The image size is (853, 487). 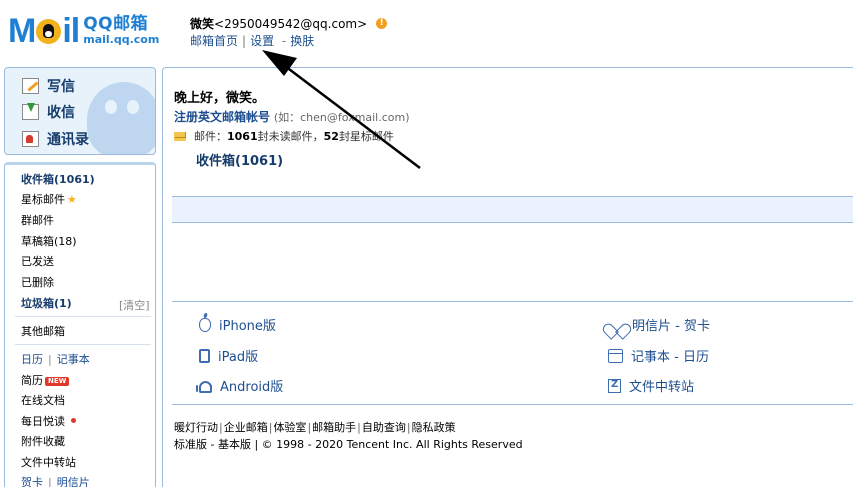 What do you see at coordinates (32, 481) in the screenshot?
I see `greeting-card-link: 贺卡` at bounding box center [32, 481].